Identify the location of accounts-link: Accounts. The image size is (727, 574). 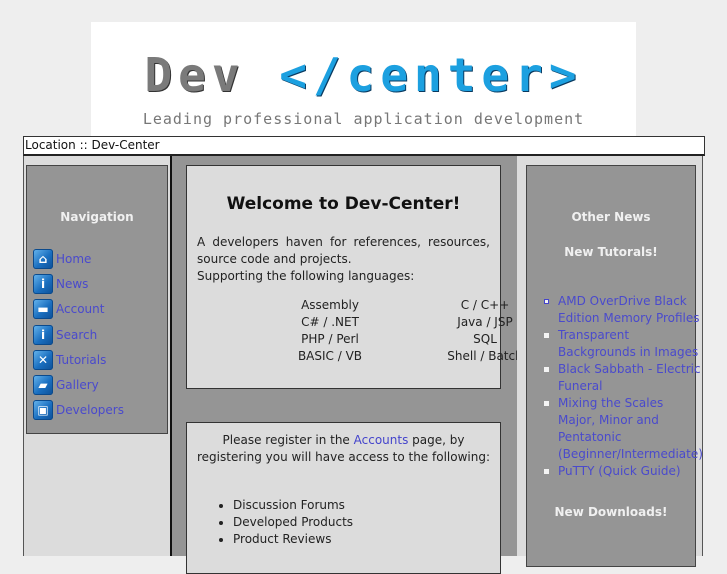
(381, 440).